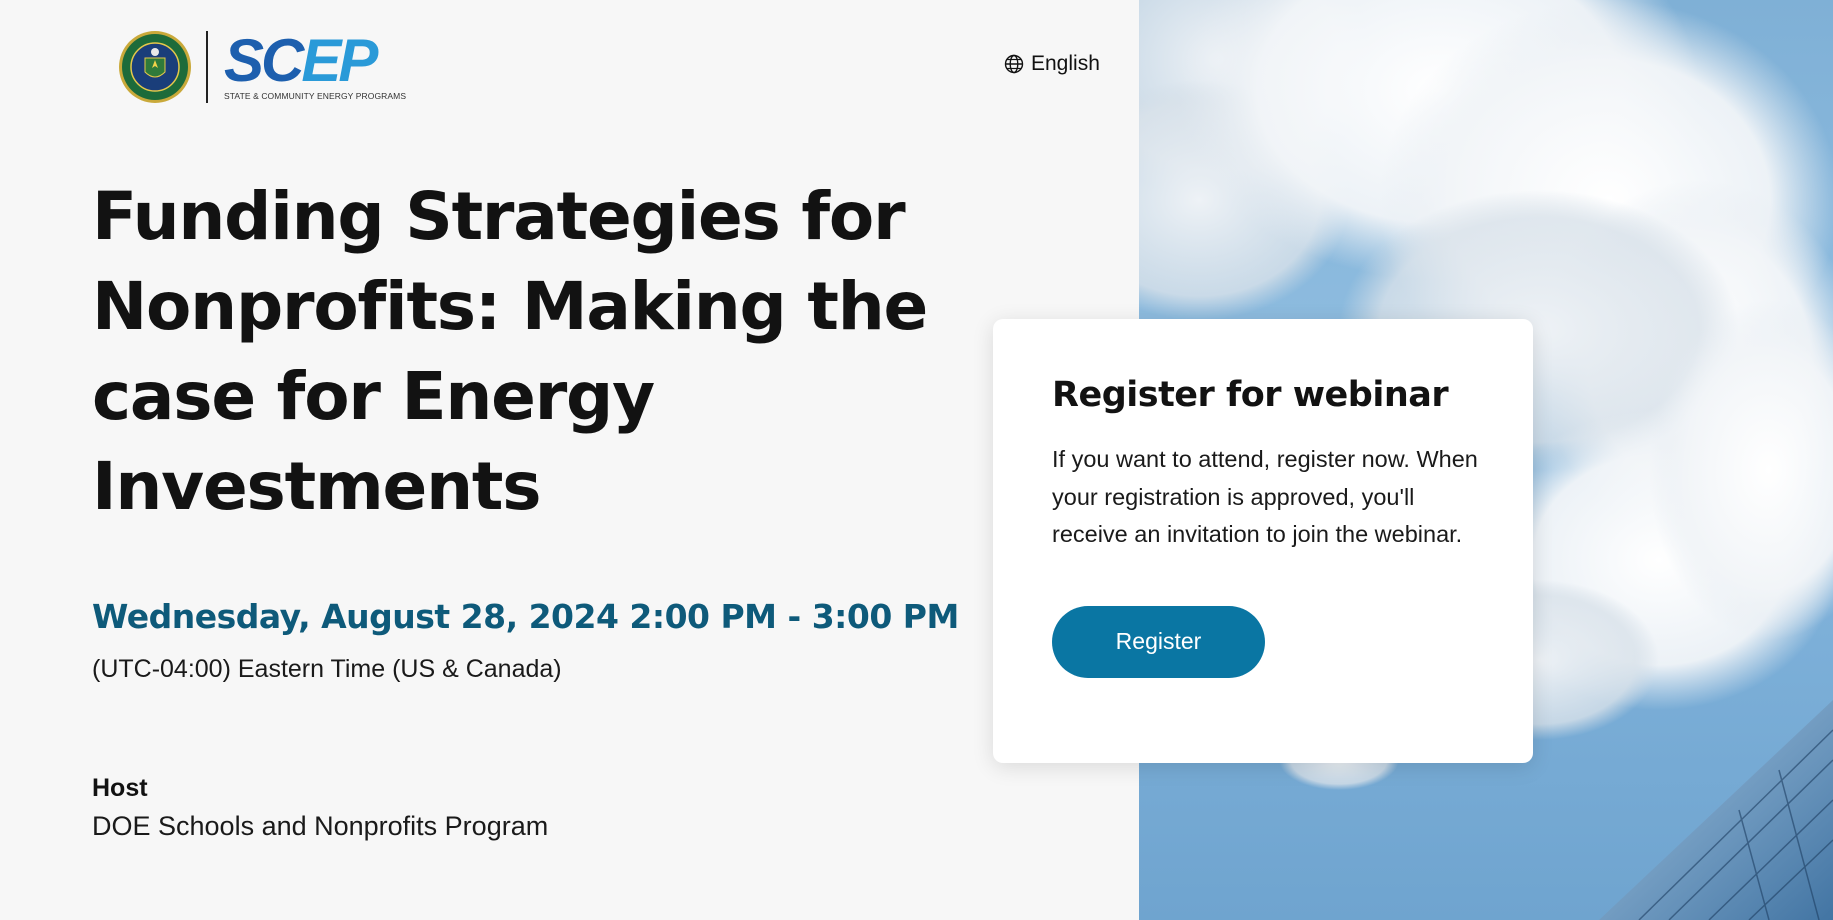 The image size is (1833, 920). Describe the element at coordinates (320, 826) in the screenshot. I see `host-name: DOE Schools and Nonprofits Program` at that location.